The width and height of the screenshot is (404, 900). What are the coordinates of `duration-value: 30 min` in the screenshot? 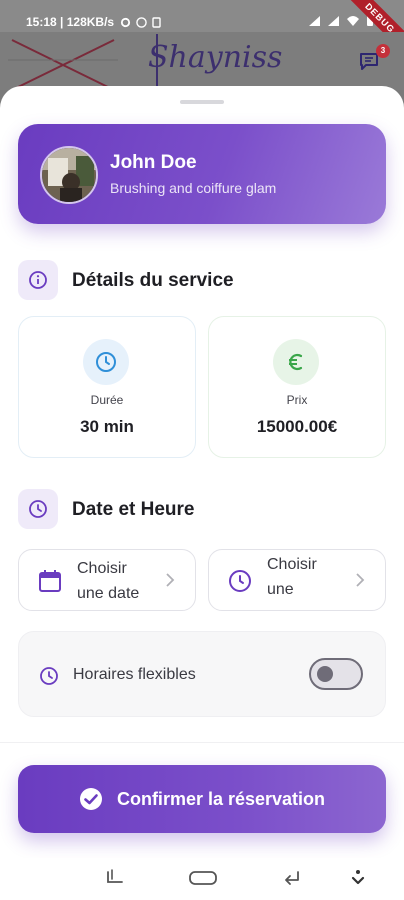 It's located at (107, 426).